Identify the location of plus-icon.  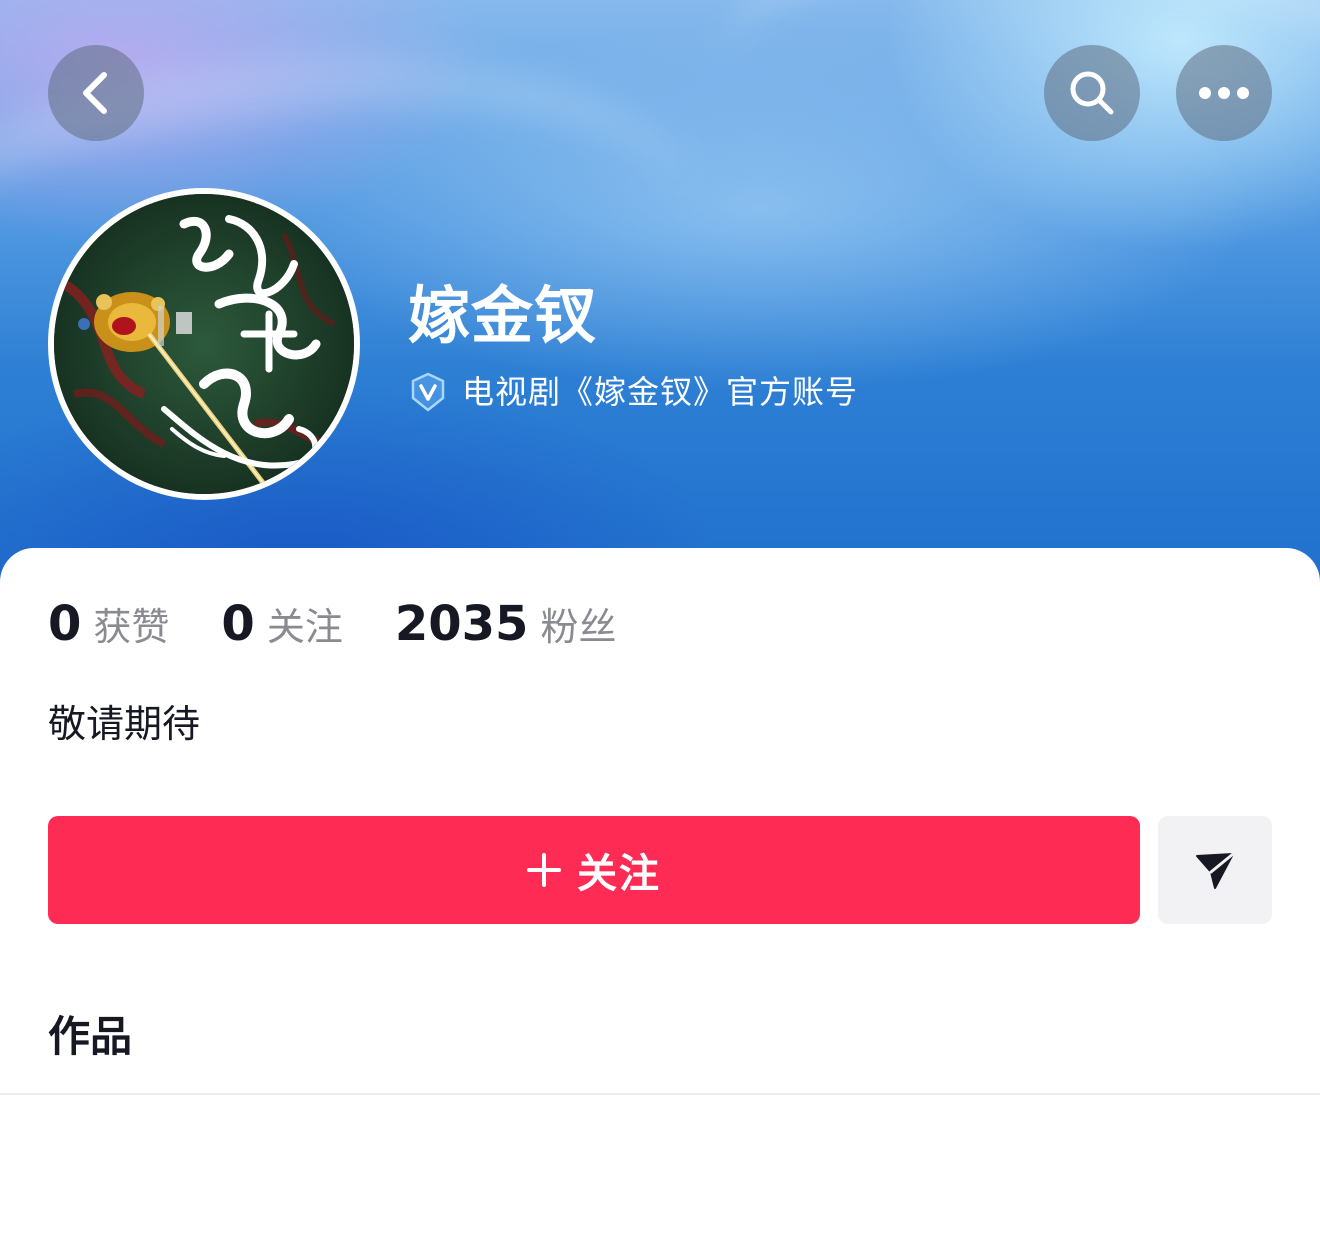
(544, 870).